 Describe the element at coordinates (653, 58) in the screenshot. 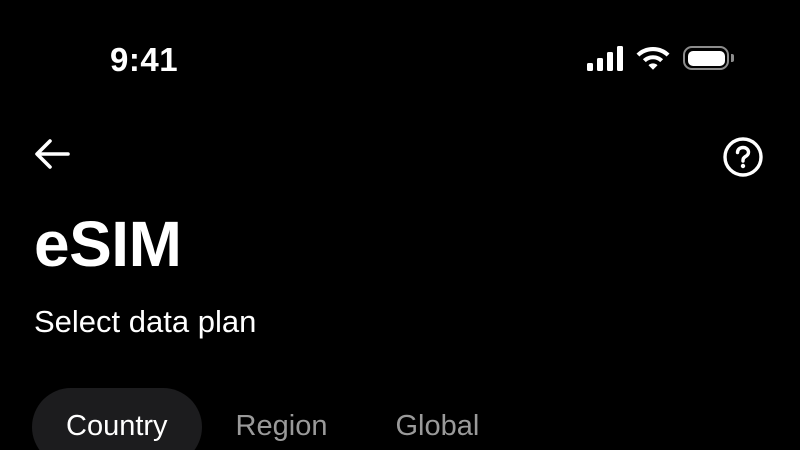

I see `wifi-icon` at that location.